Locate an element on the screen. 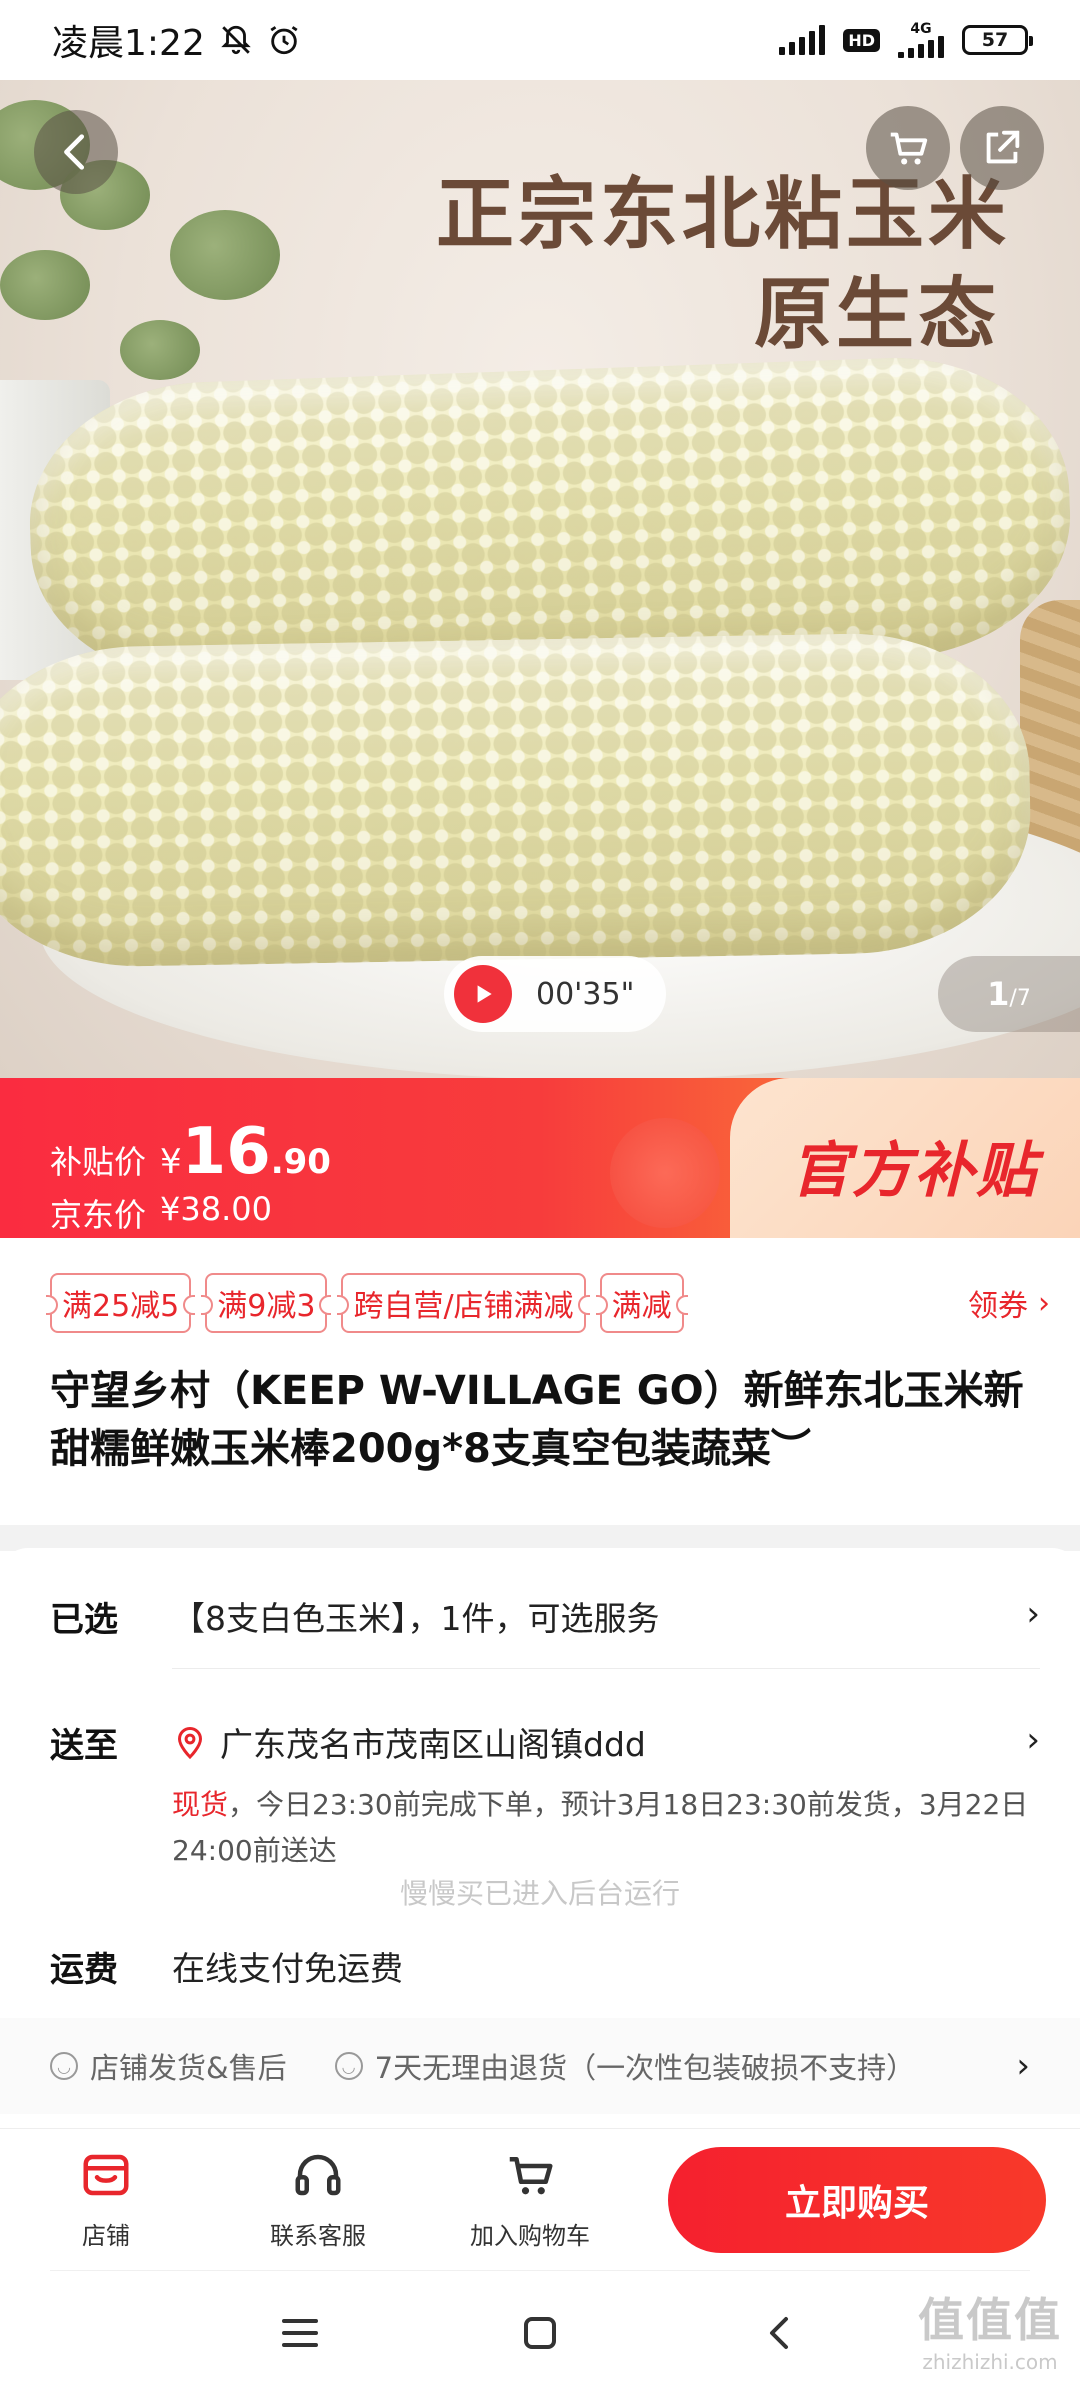 The image size is (1080, 2400). image-page-indicator: 1 /7 is located at coordinates (1009, 994).